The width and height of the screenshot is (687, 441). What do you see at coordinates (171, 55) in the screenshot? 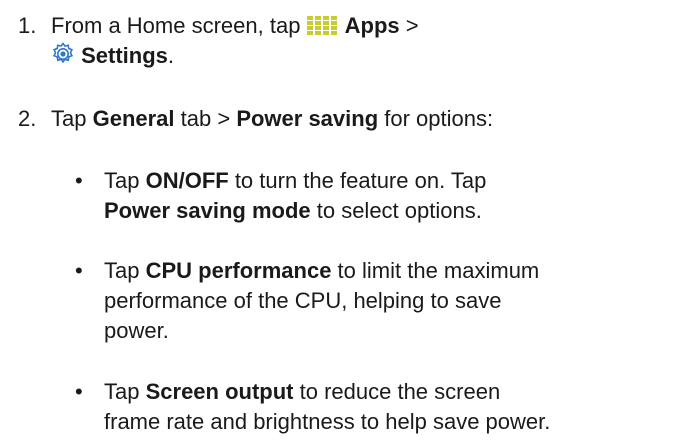
I see `step-text-segment: .` at bounding box center [171, 55].